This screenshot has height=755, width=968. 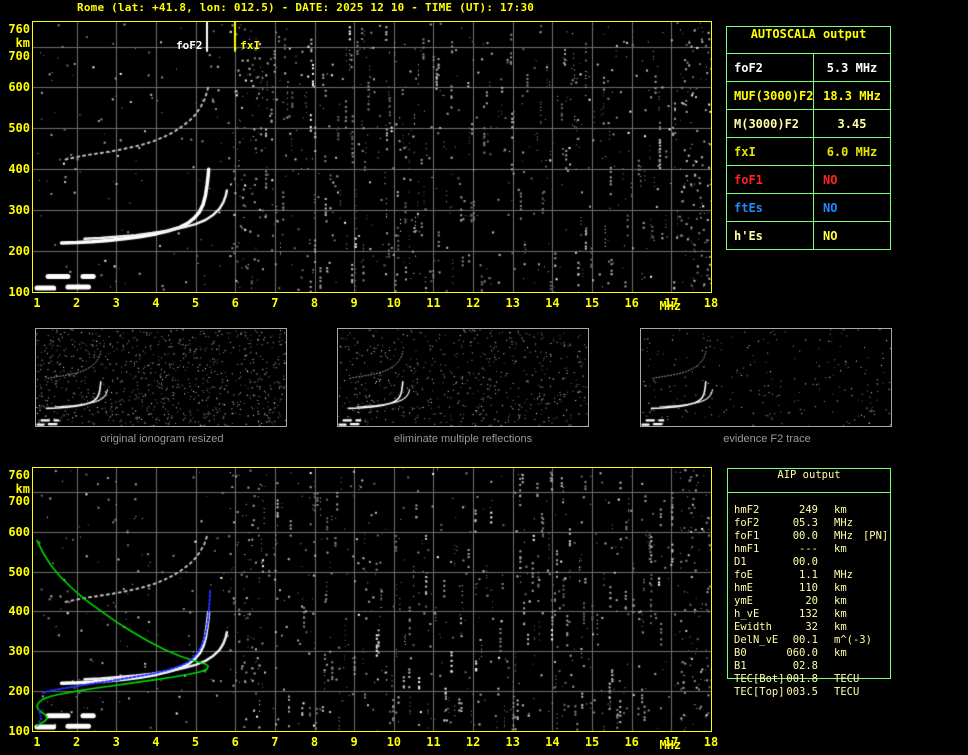 I want to click on aip-row-hmF2: hmF2 249 km, so click(x=812, y=510).